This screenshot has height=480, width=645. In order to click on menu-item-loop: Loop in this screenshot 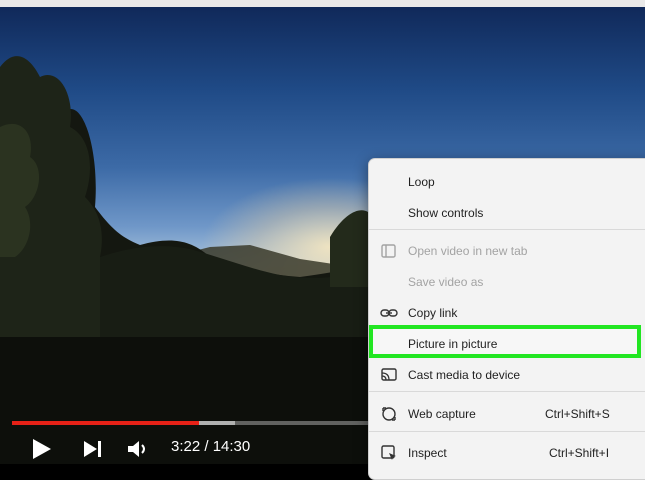, I will do `click(507, 182)`.